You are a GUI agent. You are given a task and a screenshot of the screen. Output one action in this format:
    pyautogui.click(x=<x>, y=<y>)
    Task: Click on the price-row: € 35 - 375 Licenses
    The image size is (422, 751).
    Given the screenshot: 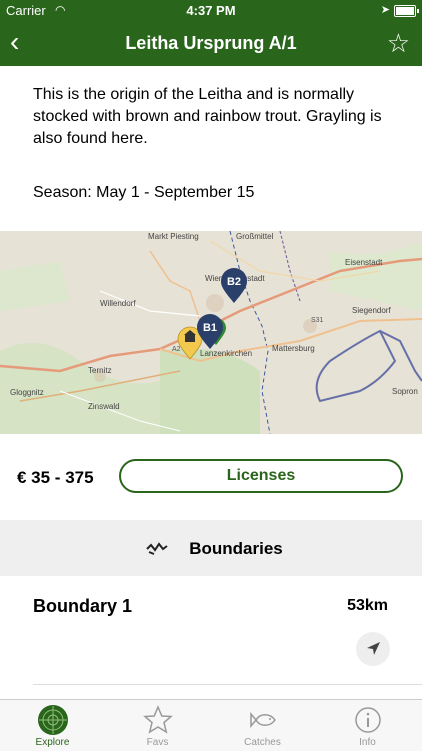 What is the action you would take?
    pyautogui.click(x=211, y=477)
    